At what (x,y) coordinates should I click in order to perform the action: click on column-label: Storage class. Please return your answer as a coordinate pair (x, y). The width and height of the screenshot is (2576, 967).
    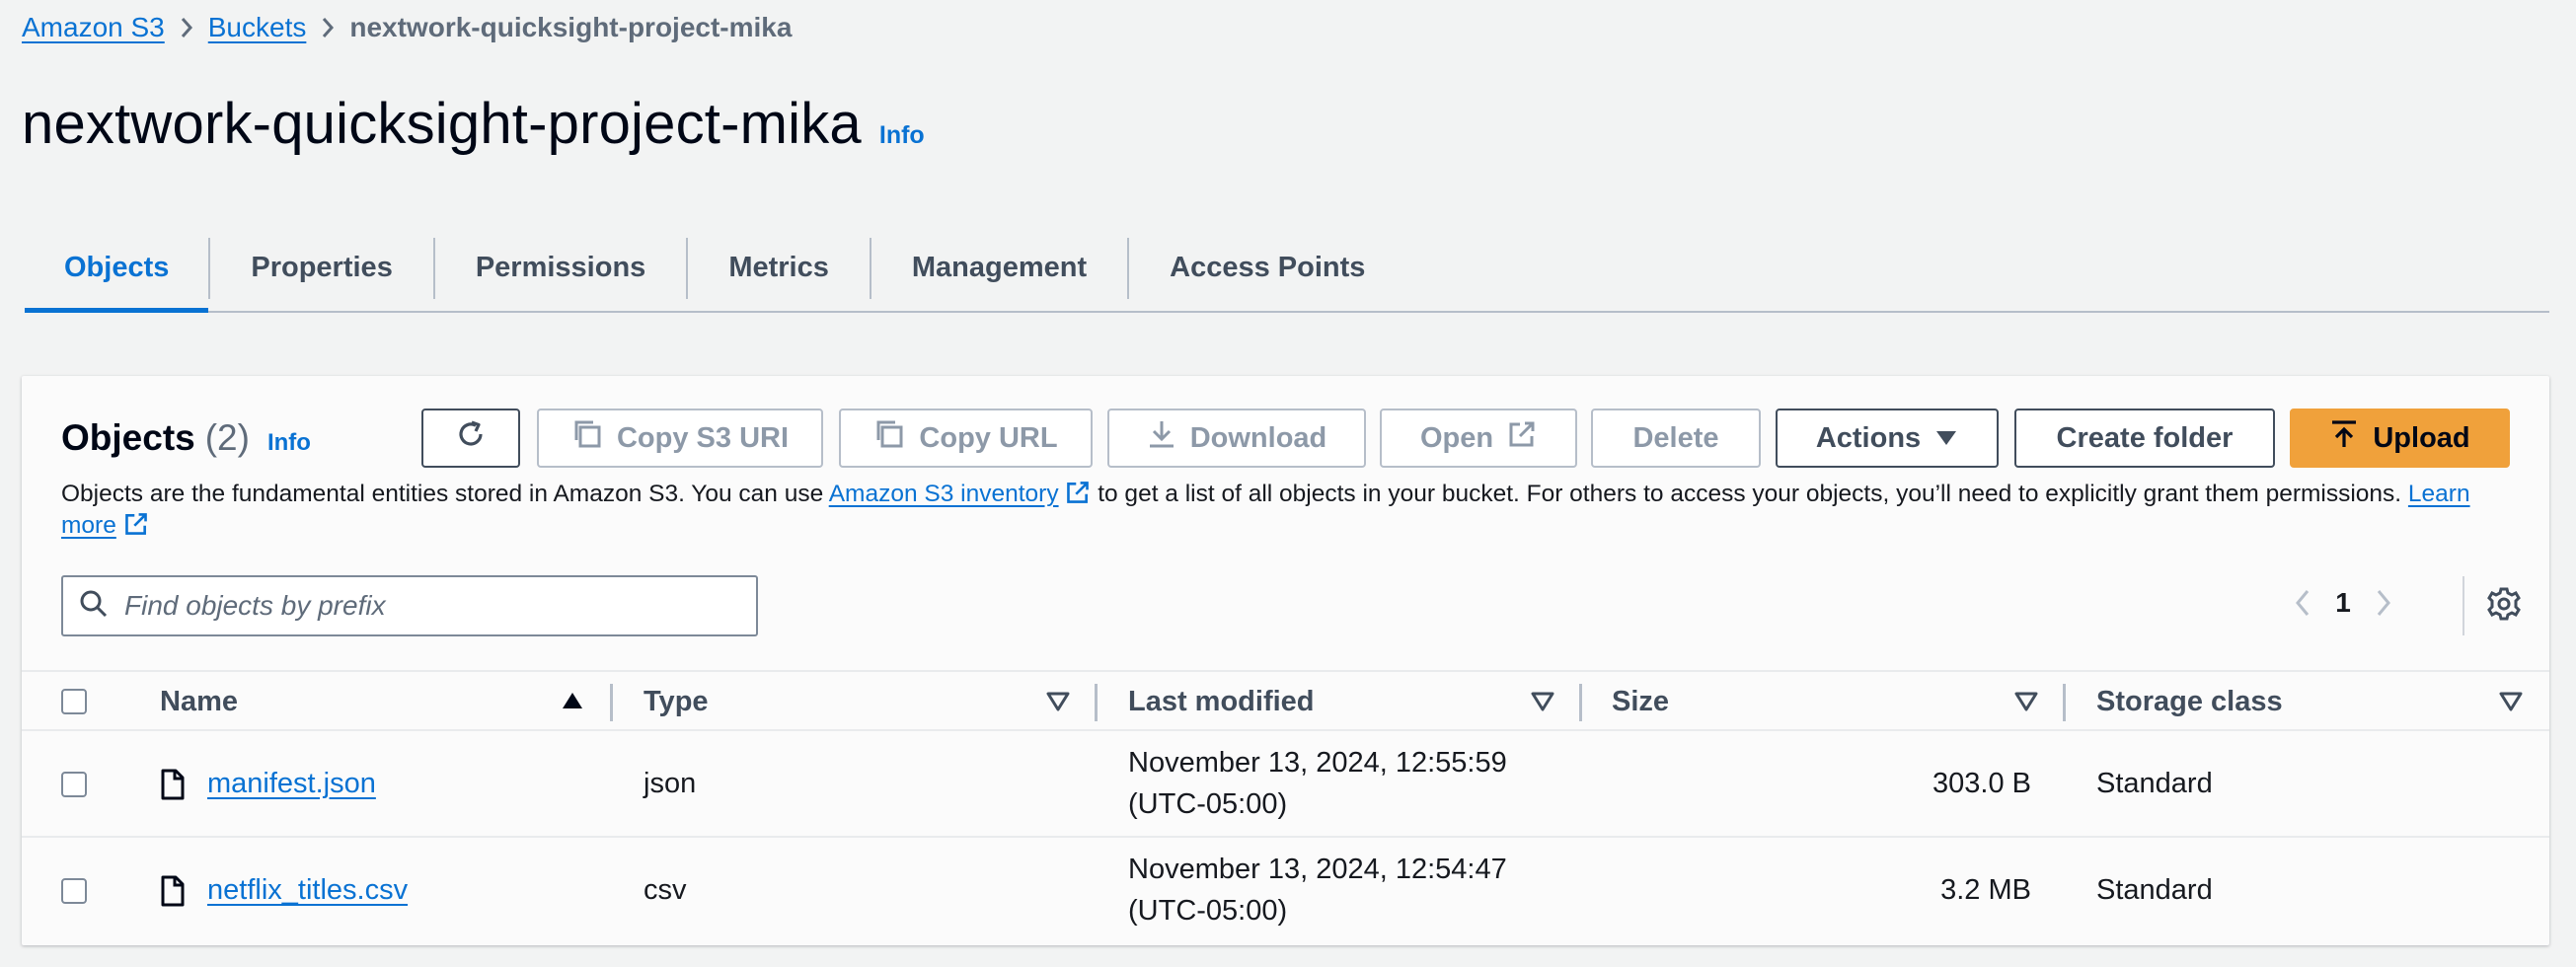
    Looking at the image, I should click on (2189, 701).